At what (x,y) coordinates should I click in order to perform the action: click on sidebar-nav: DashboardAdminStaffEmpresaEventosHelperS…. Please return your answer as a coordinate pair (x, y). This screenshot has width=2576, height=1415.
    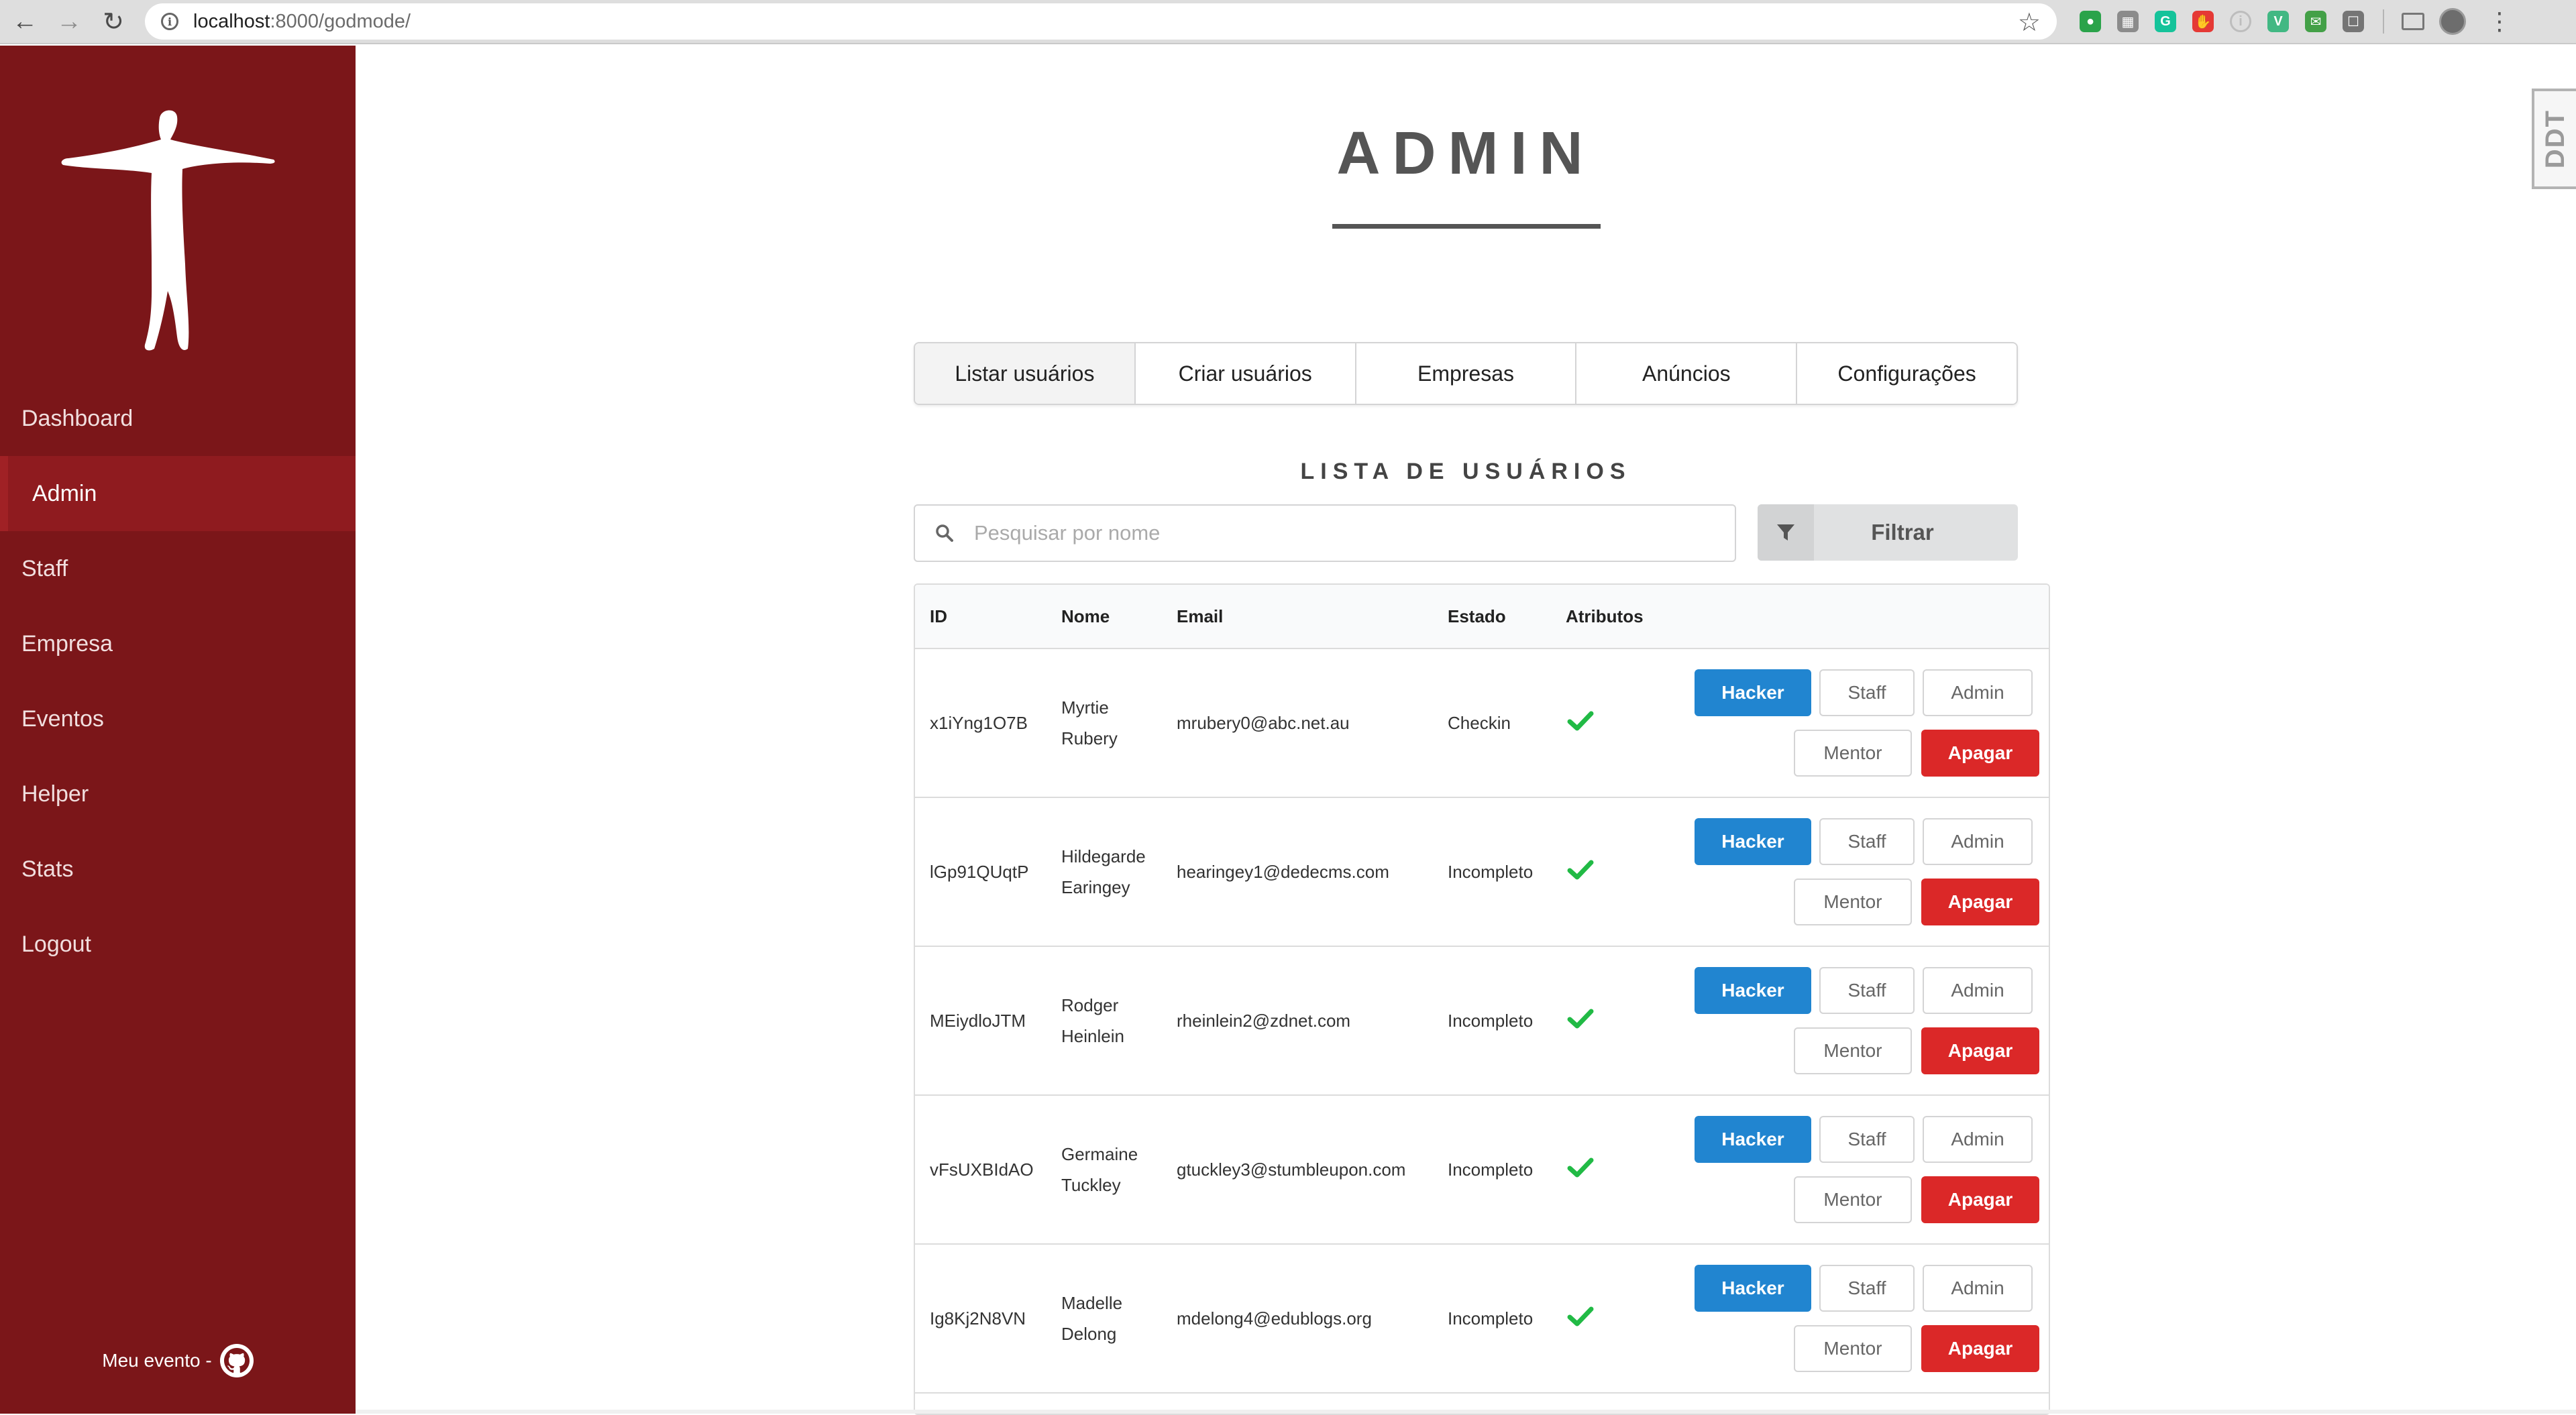
    Looking at the image, I should click on (178, 681).